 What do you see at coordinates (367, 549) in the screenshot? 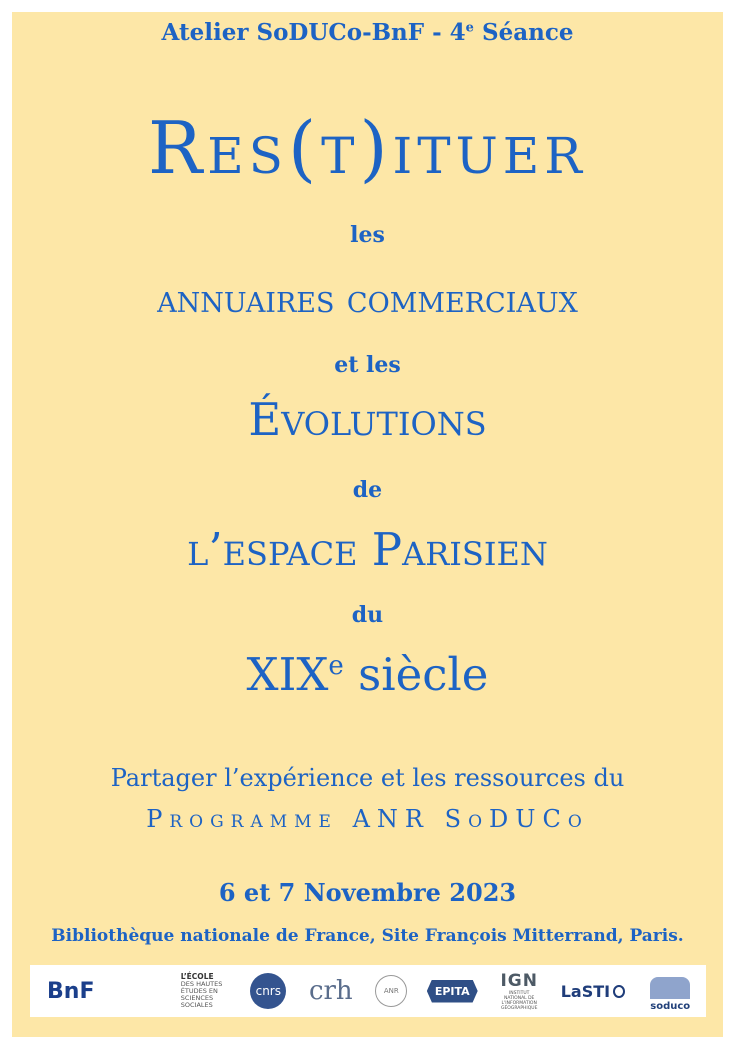
I see `title-espace: l’espace Parisien` at bounding box center [367, 549].